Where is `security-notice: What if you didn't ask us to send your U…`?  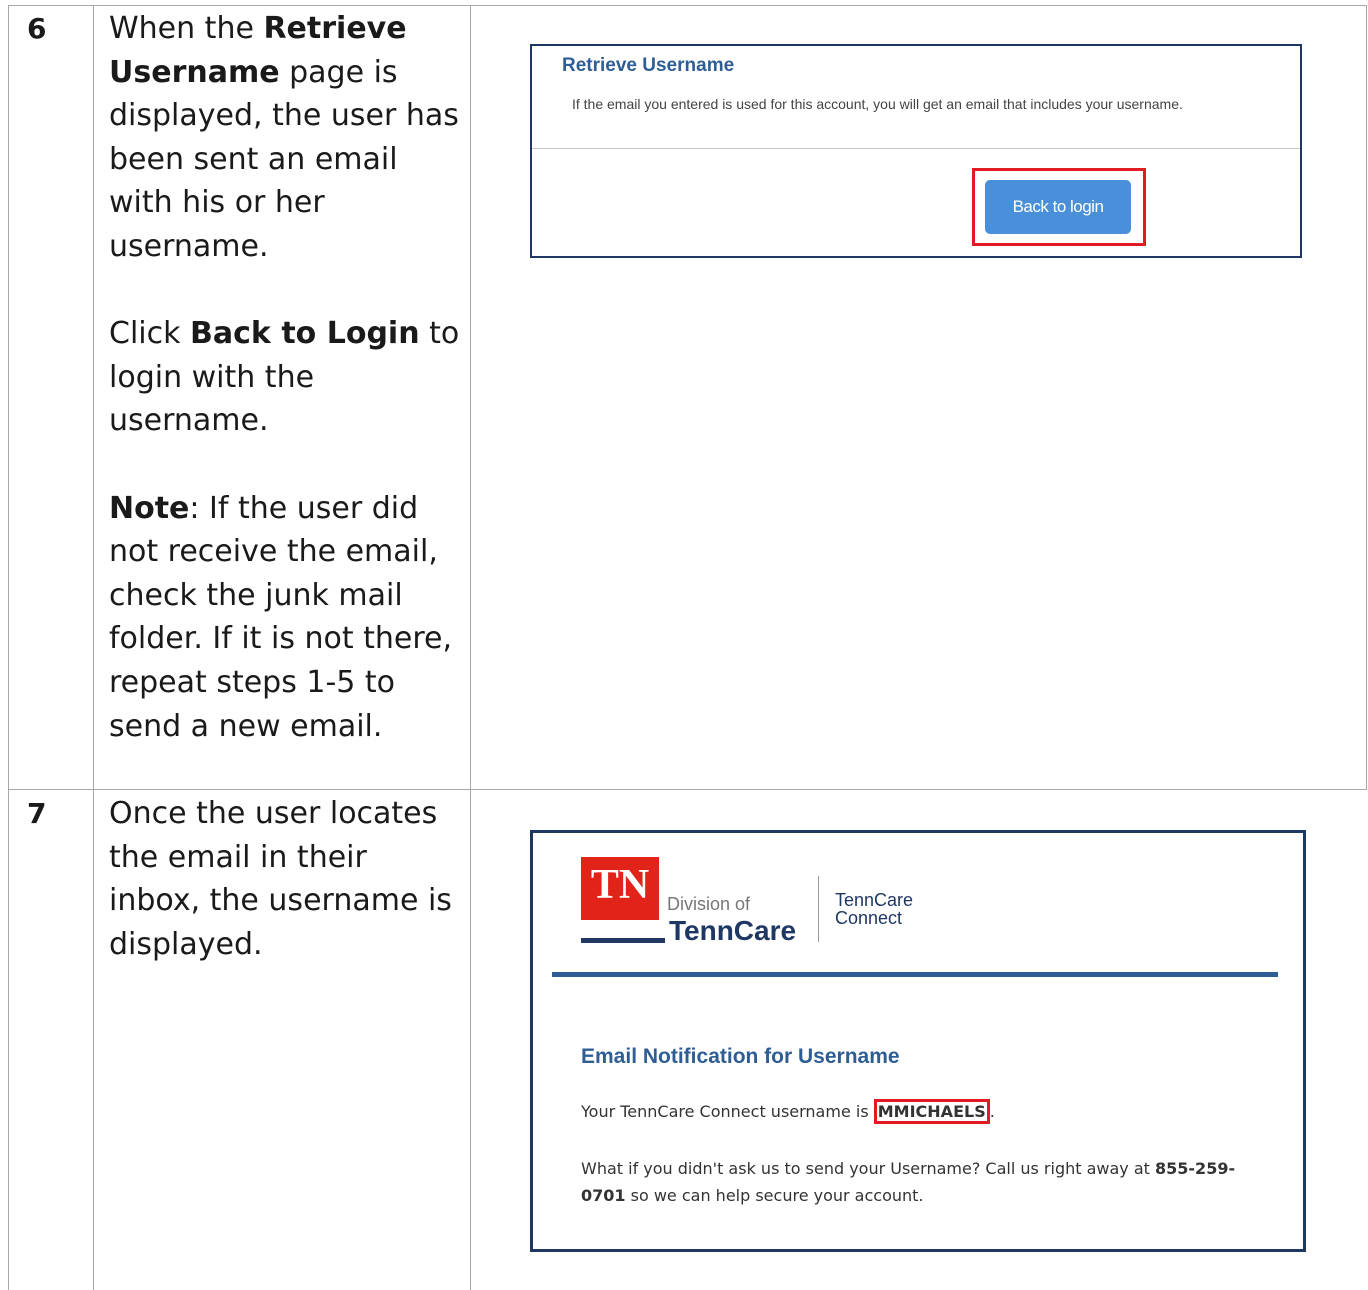 security-notice: What if you didn't ask us to send your U… is located at coordinates (908, 1182).